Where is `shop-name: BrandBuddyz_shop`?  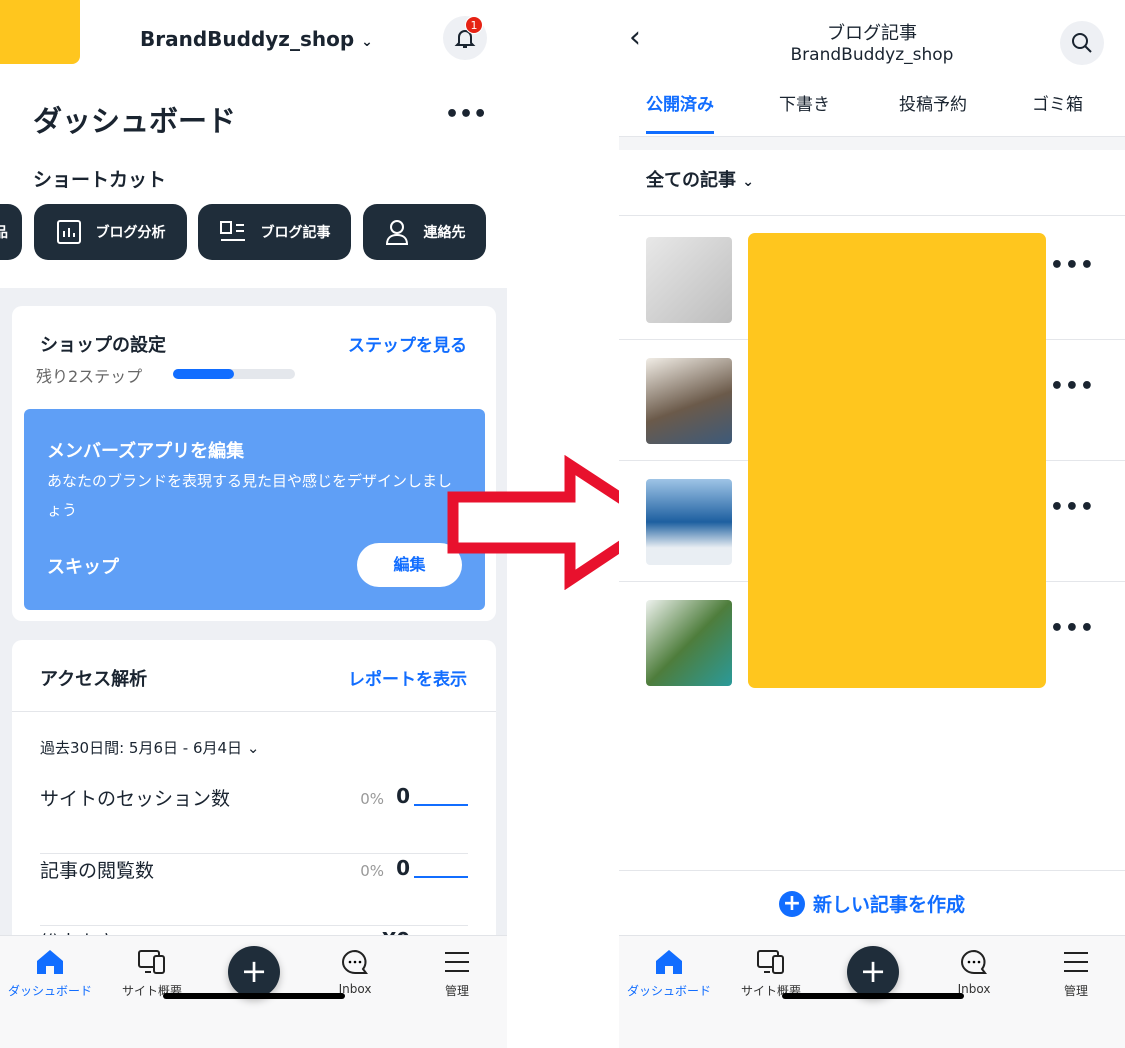
shop-name: BrandBuddyz_shop is located at coordinates (247, 39).